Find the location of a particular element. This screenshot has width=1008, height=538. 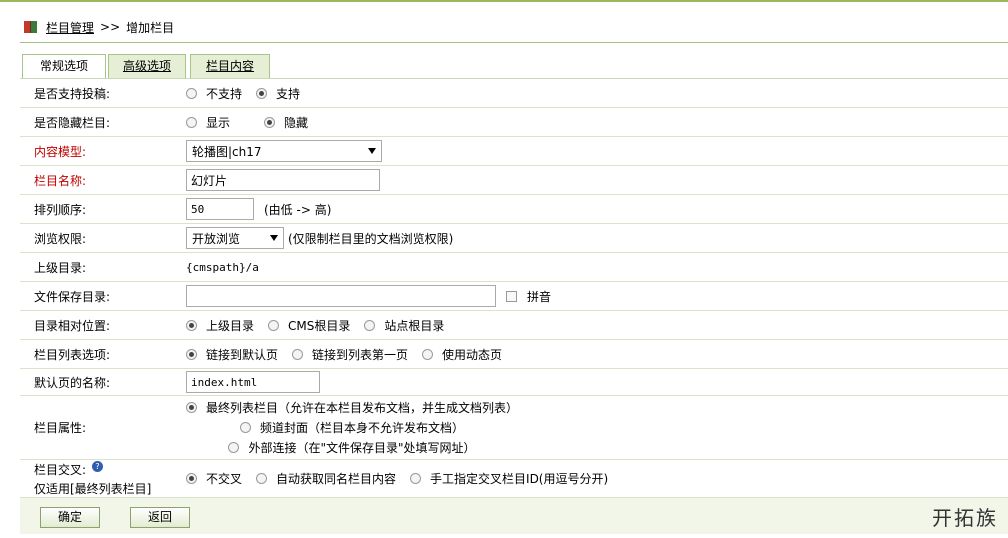

breadcrumb-divider is located at coordinates (514, 42).